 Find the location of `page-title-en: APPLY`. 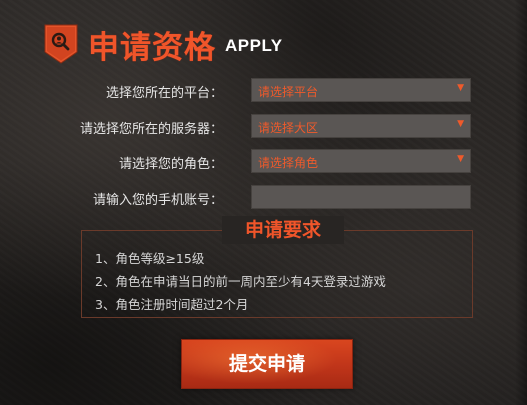

page-title-en: APPLY is located at coordinates (254, 45).